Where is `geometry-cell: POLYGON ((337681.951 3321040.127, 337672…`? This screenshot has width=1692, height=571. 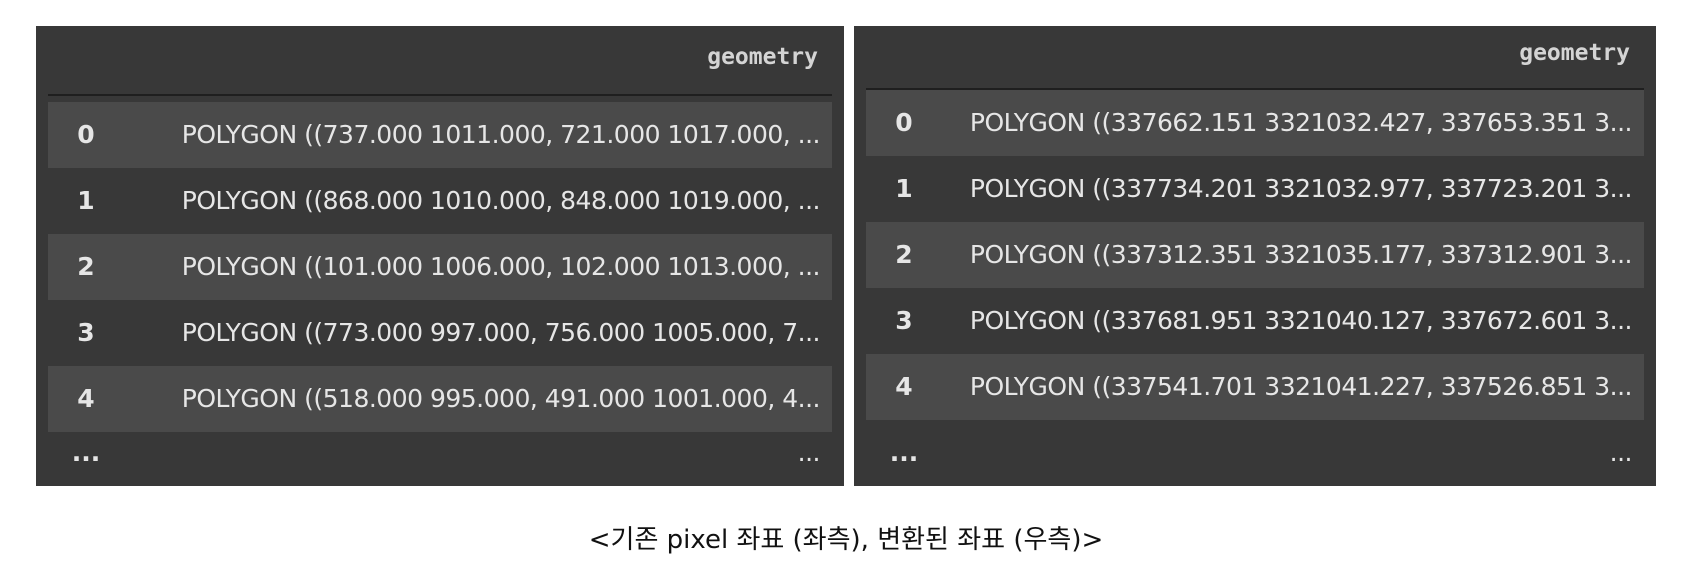 geometry-cell: POLYGON ((337681.951 3321040.127, 337672… is located at coordinates (1301, 320).